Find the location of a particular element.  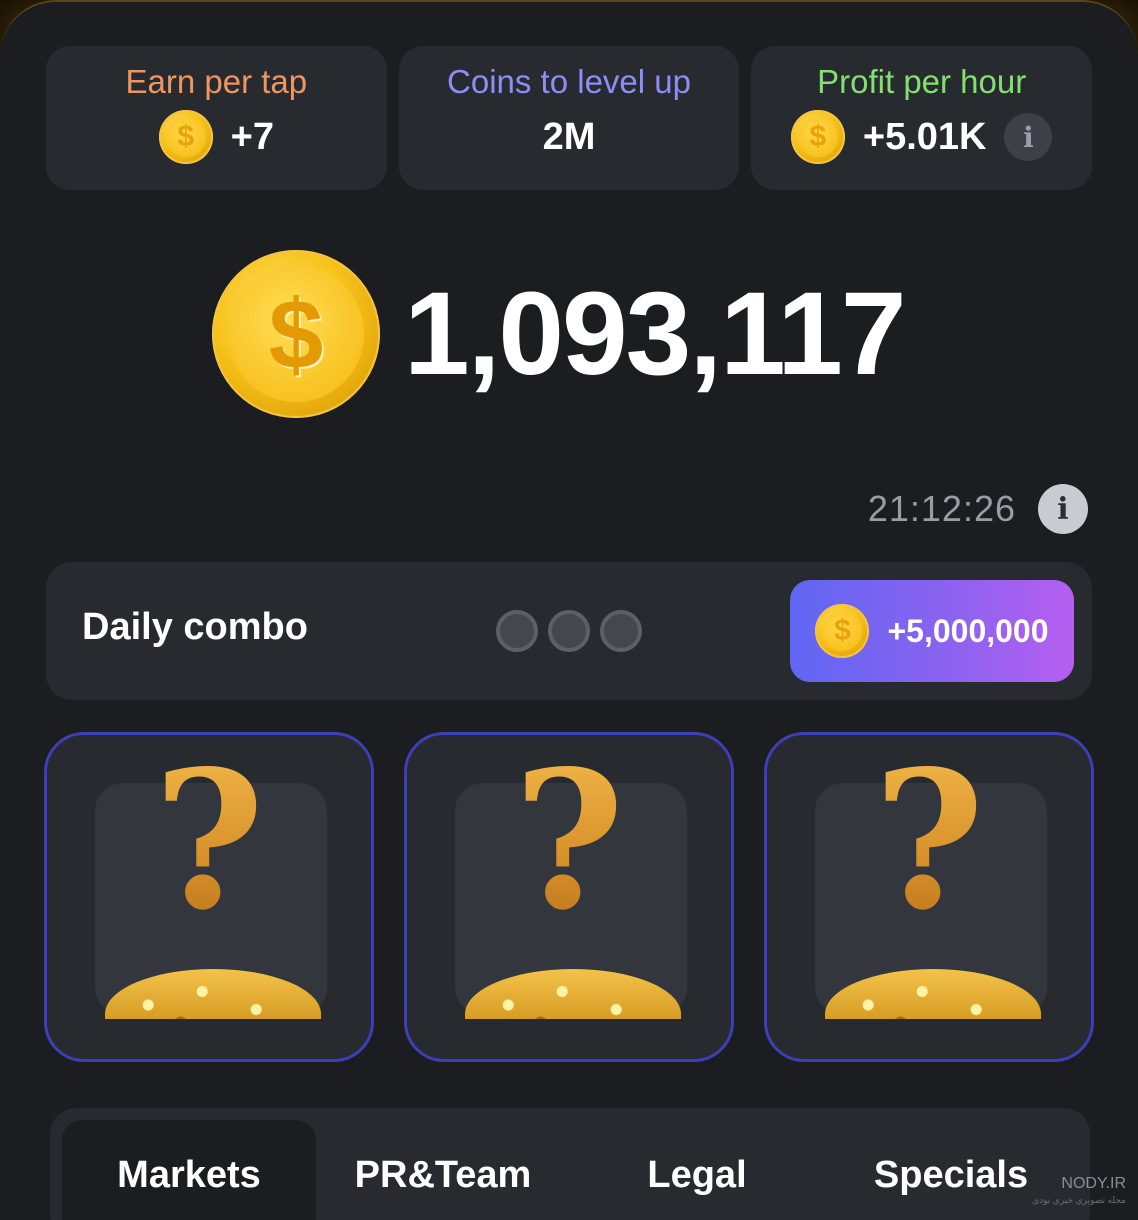

profit-per-hour-label: Profit per hour is located at coordinates (922, 81).